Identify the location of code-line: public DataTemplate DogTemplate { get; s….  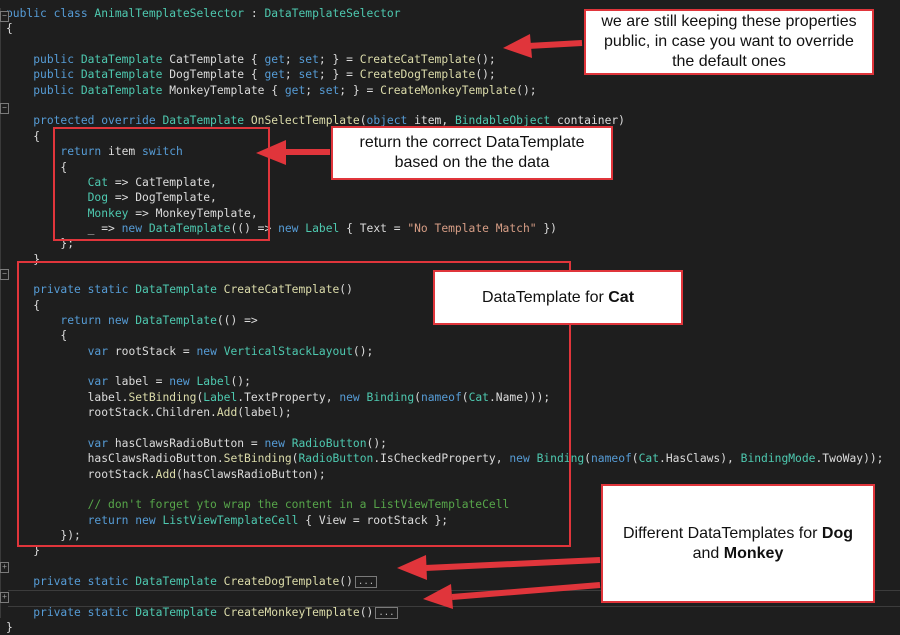
(251, 74).